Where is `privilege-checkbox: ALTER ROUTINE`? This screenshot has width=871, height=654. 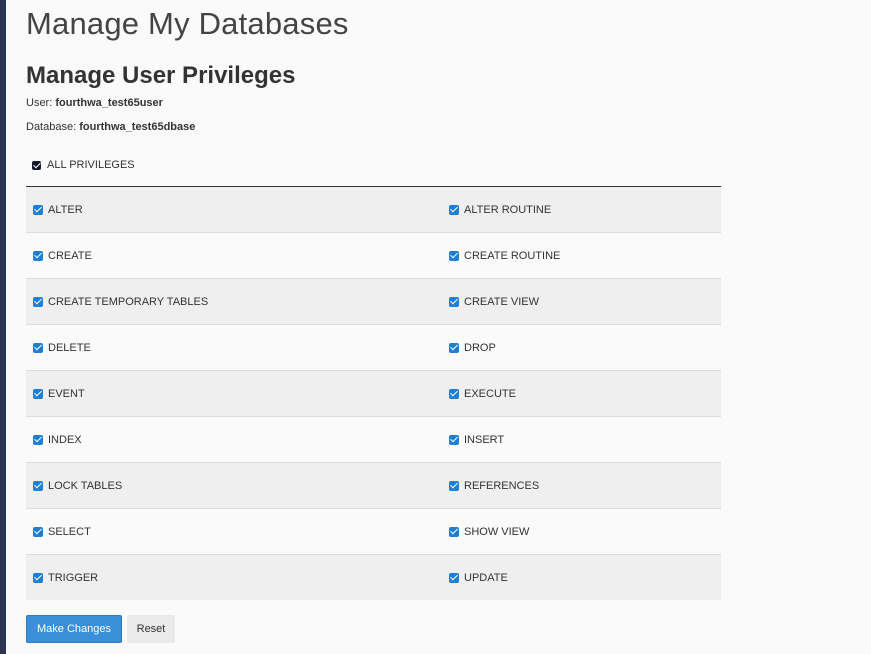 privilege-checkbox: ALTER ROUTINE is located at coordinates (500, 209).